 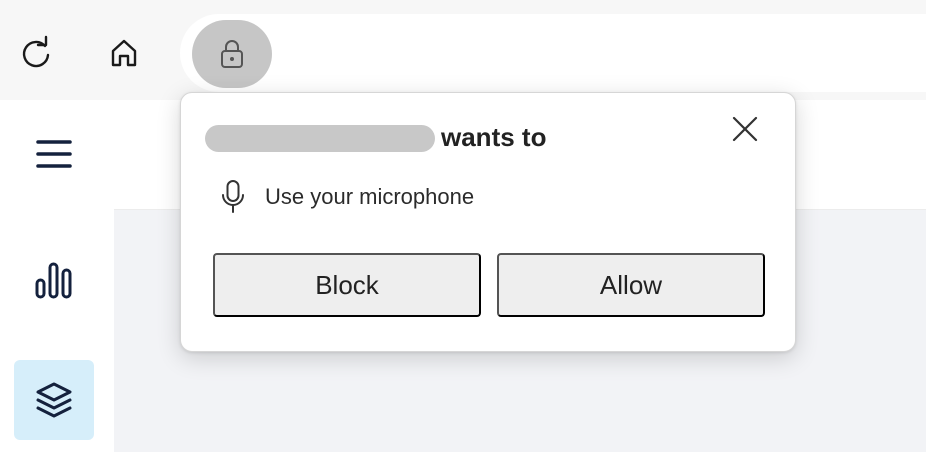 I want to click on sidebar-item-analytics, so click(x=54, y=280).